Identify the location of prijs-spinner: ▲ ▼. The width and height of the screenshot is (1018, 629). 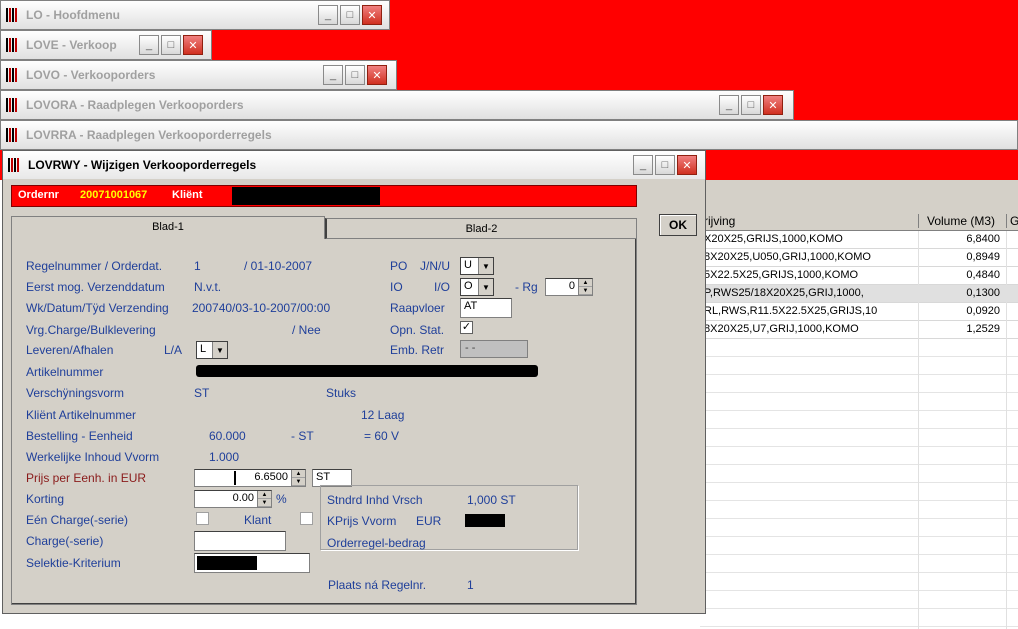
(298, 478).